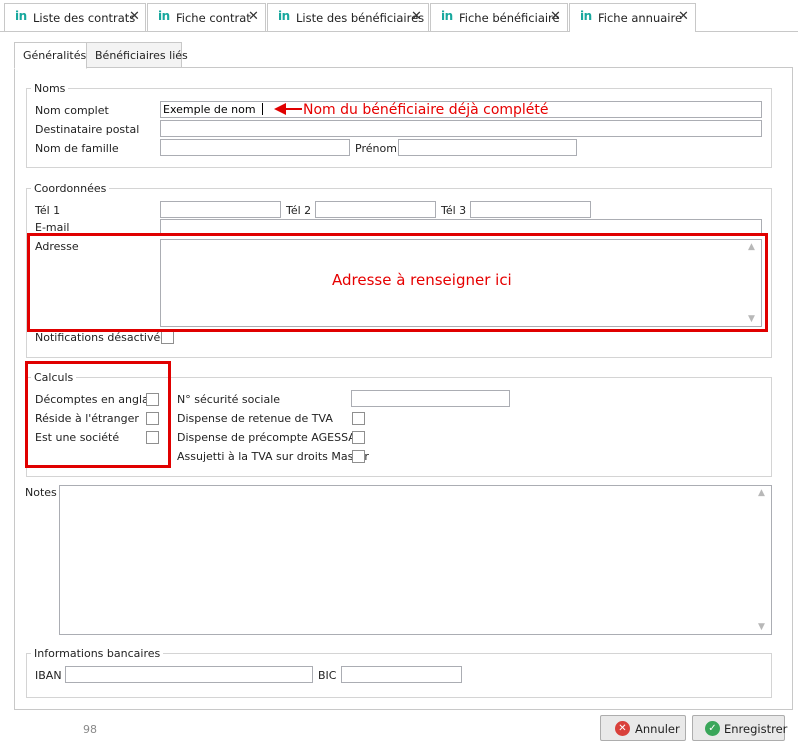 The height and width of the screenshot is (753, 798). What do you see at coordinates (430, 398) in the screenshot?
I see `secu-field` at bounding box center [430, 398].